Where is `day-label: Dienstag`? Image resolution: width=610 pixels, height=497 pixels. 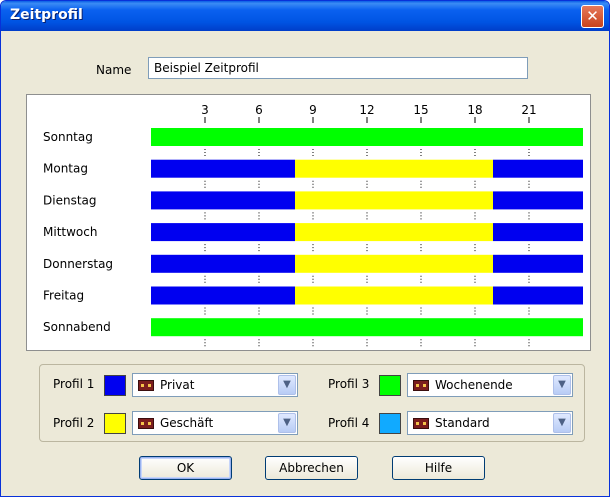 day-label: Dienstag is located at coordinates (70, 200).